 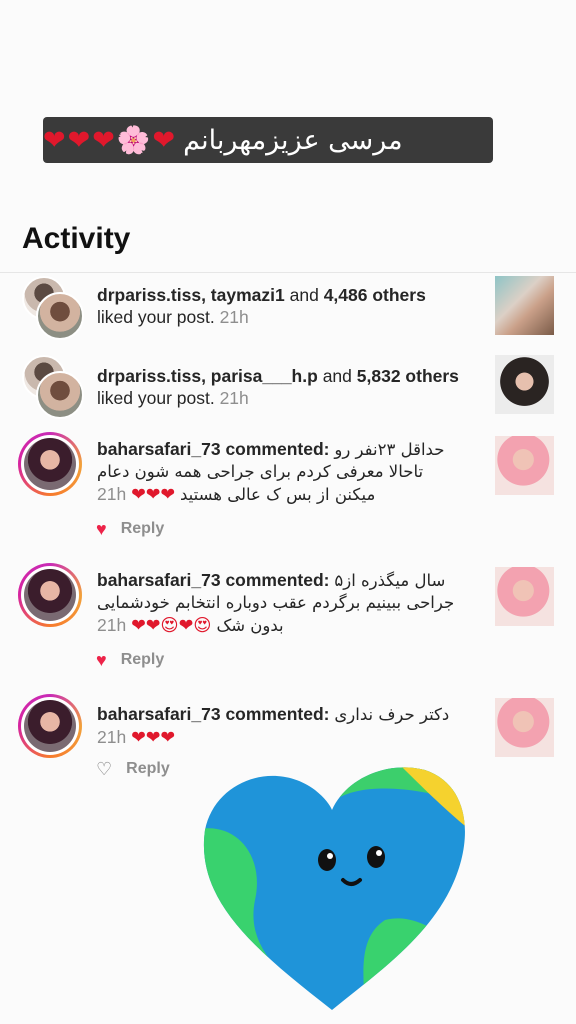 What do you see at coordinates (76, 238) in the screenshot?
I see `activity-title: Activity` at bounding box center [76, 238].